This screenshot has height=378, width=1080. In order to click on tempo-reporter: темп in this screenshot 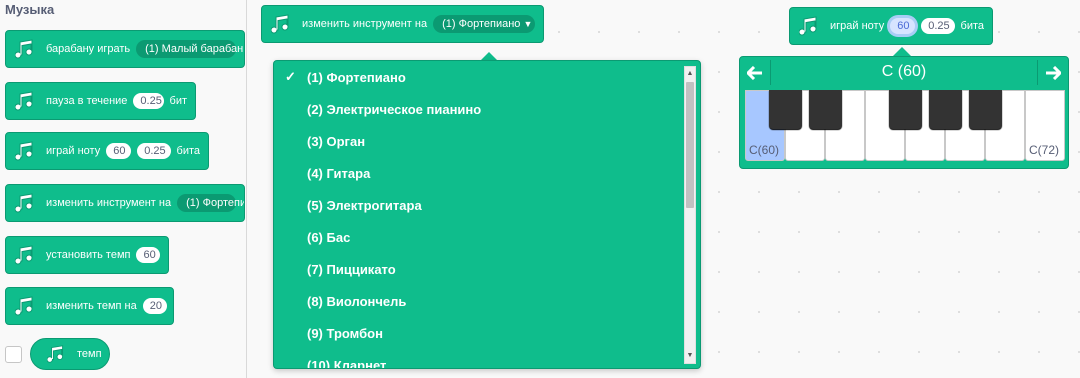, I will do `click(70, 354)`.